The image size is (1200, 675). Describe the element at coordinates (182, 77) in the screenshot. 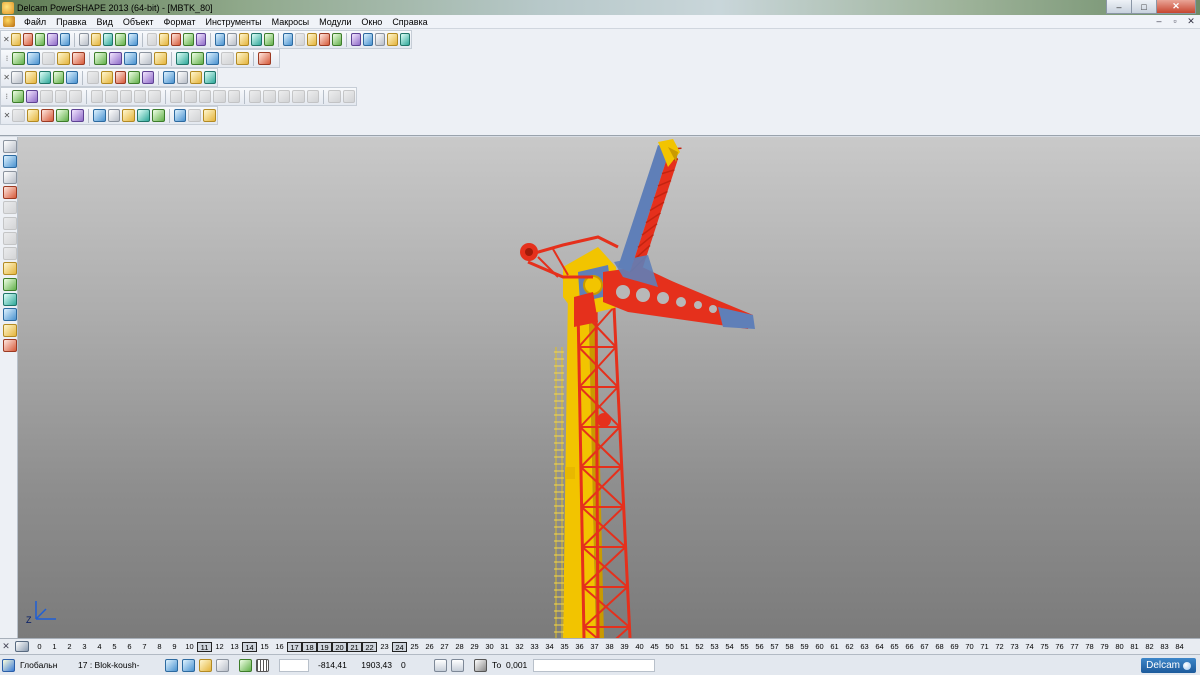

I see `objects-tool-12-icon` at that location.